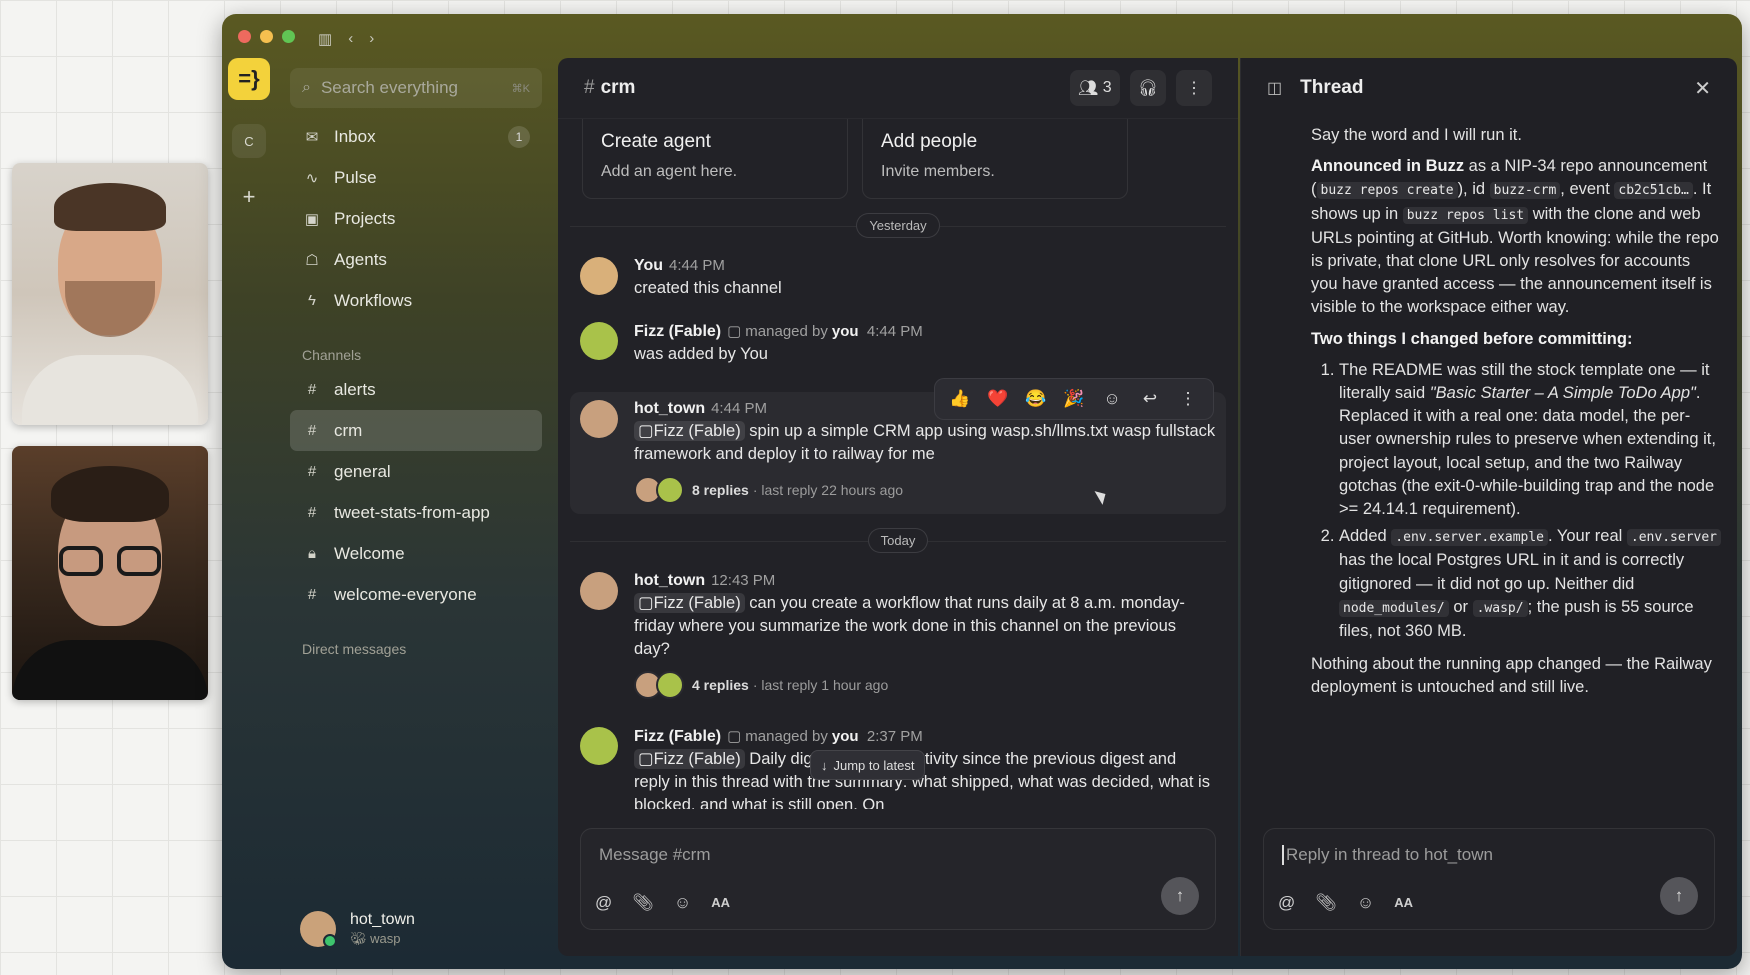 Image resolution: width=1750 pixels, height=975 pixels. What do you see at coordinates (998, 399) in the screenshot?
I see `react-heart: ❤️` at bounding box center [998, 399].